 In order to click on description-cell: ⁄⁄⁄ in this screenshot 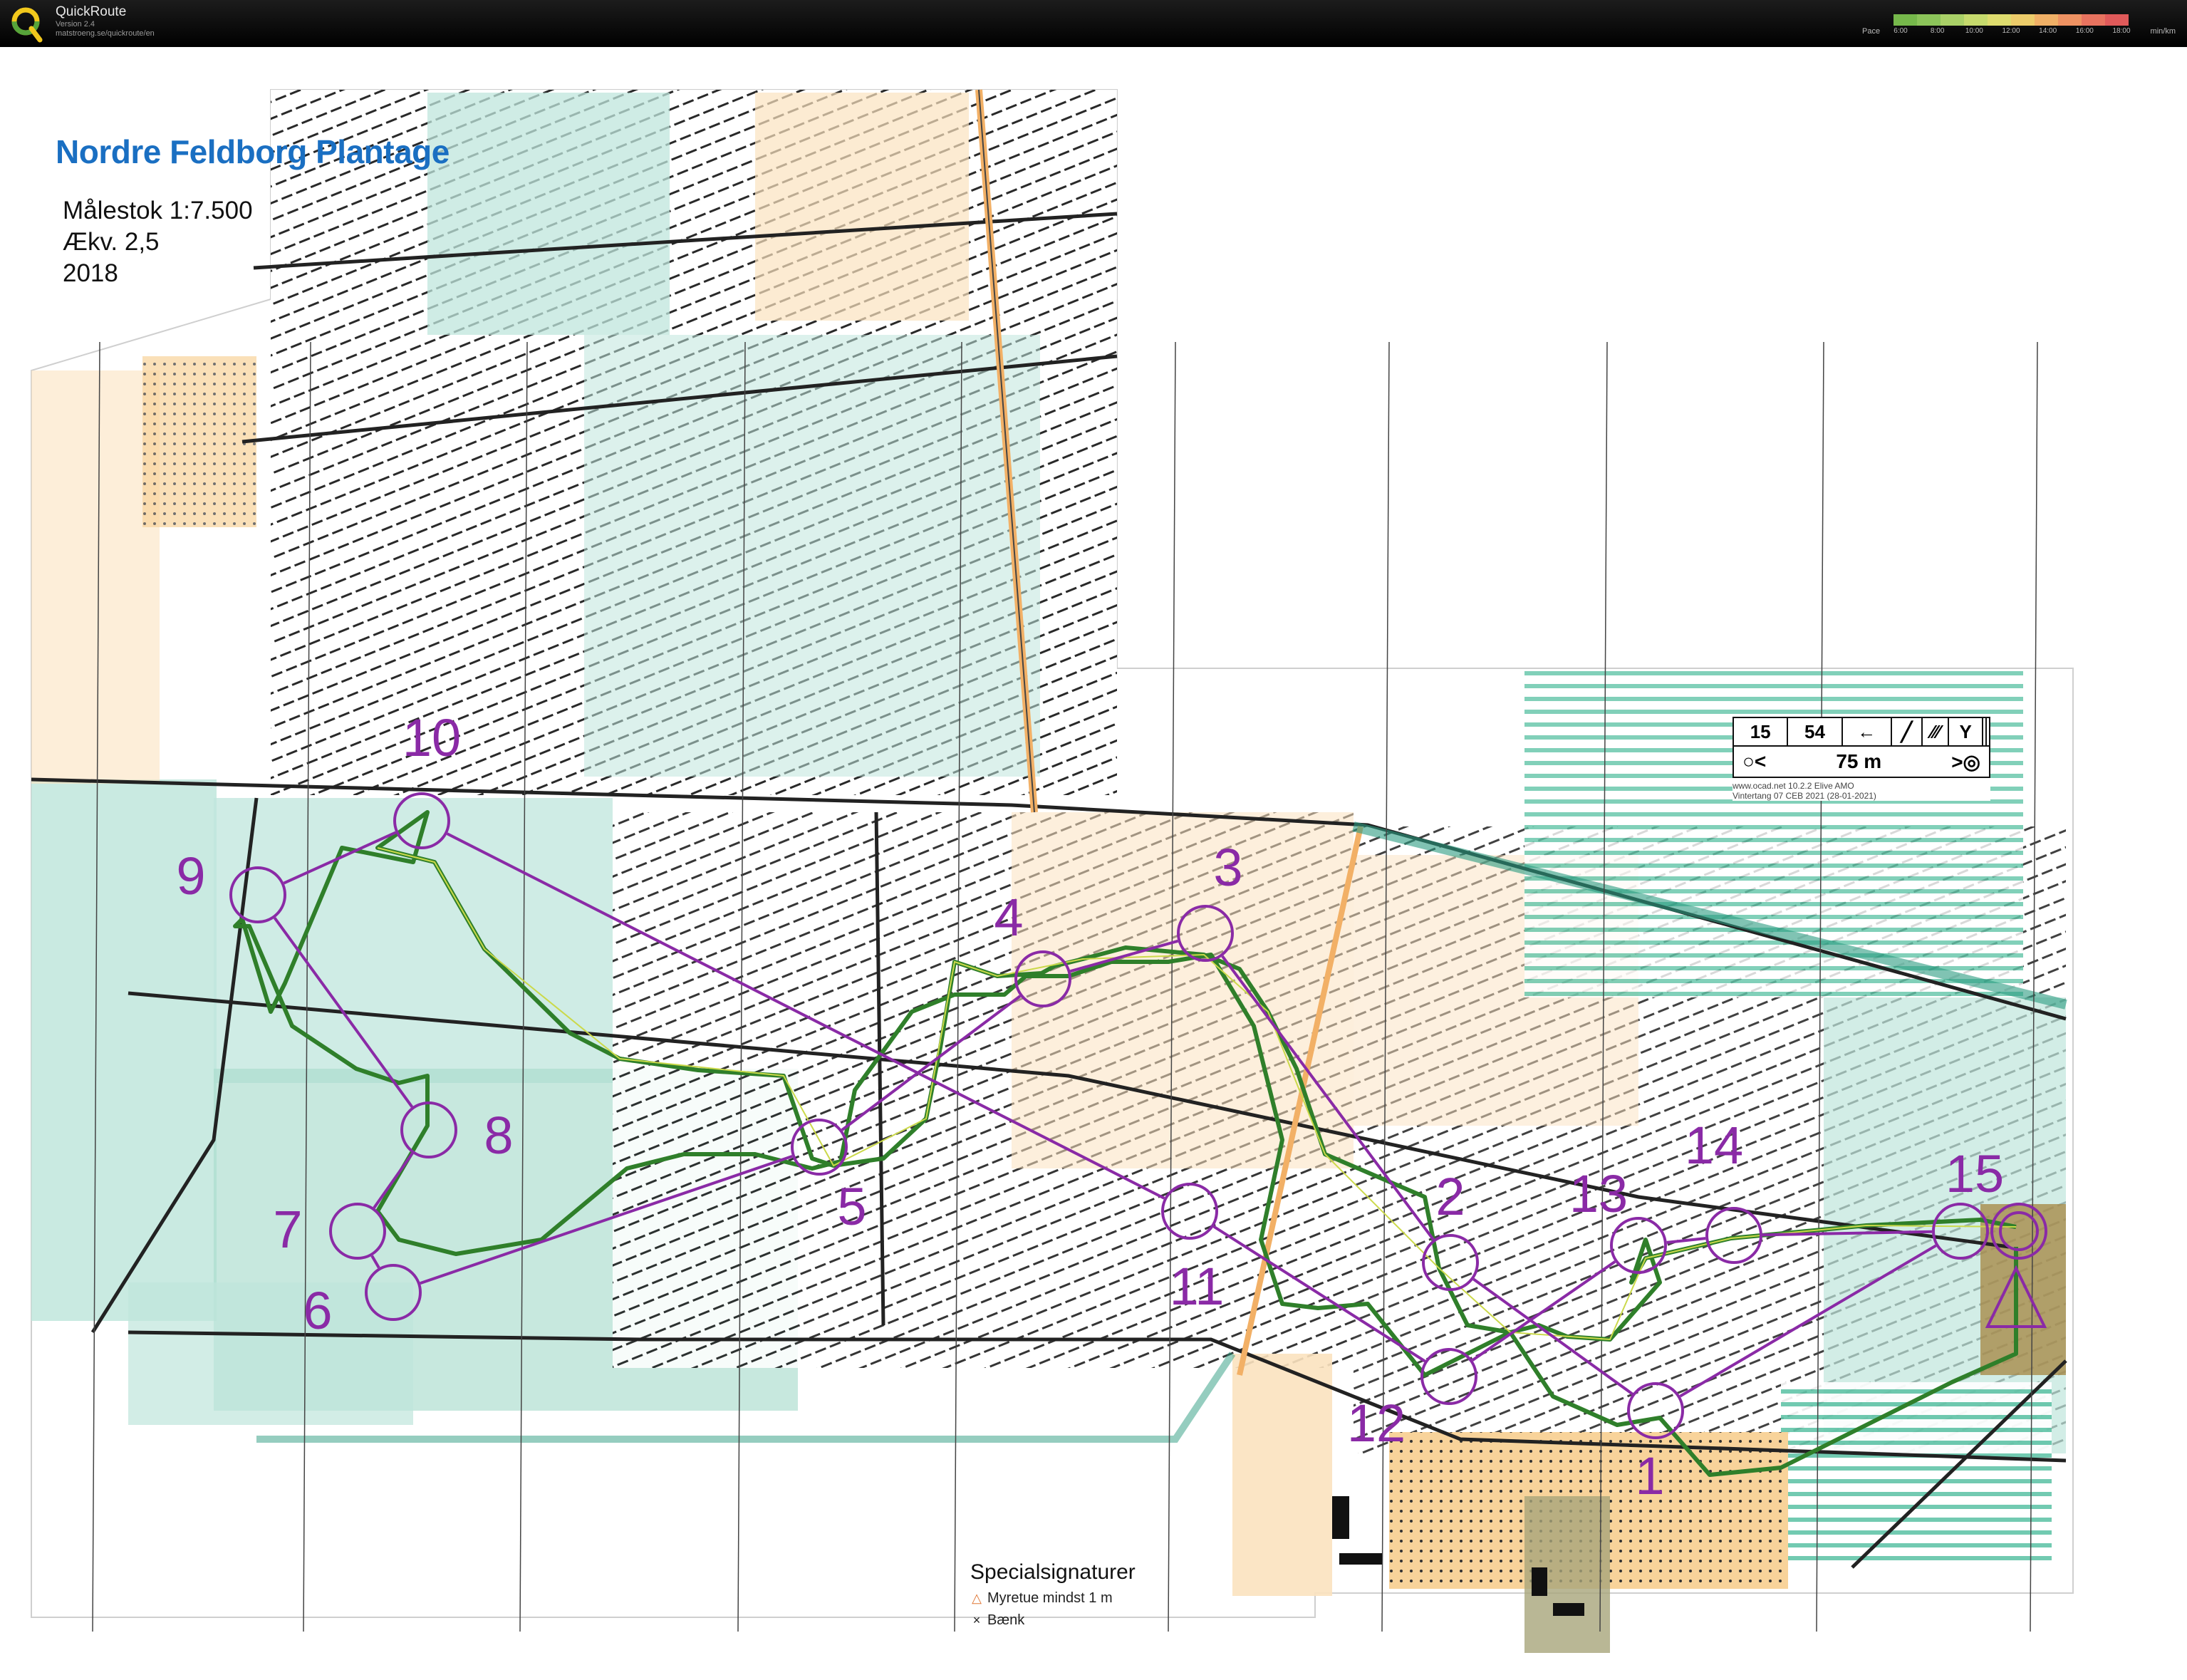, I will do `click(1935, 732)`.